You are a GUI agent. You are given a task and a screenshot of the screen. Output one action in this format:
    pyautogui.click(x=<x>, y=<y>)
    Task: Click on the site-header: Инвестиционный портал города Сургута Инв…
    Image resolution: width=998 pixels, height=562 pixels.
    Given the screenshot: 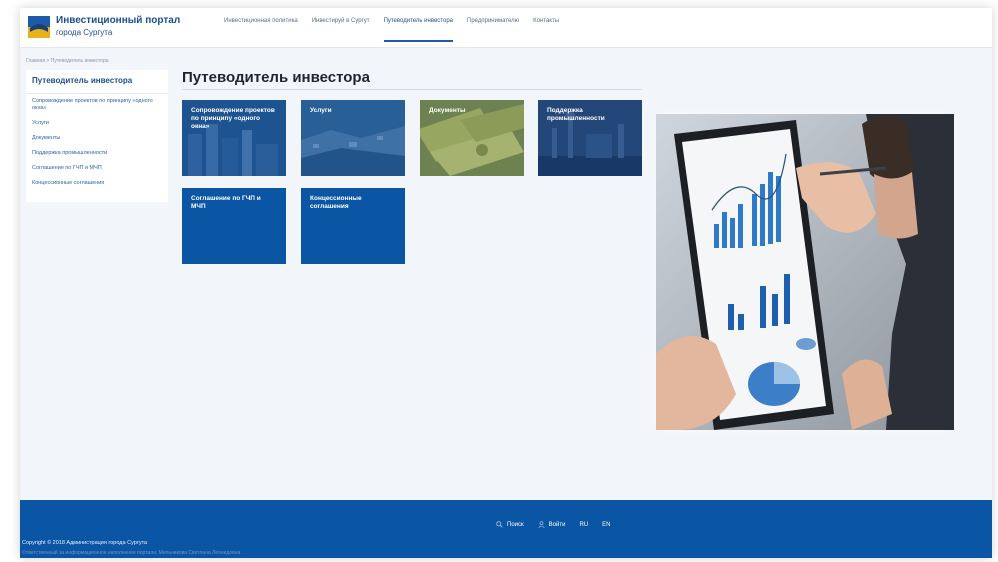 What is the action you would take?
    pyautogui.click(x=506, y=28)
    